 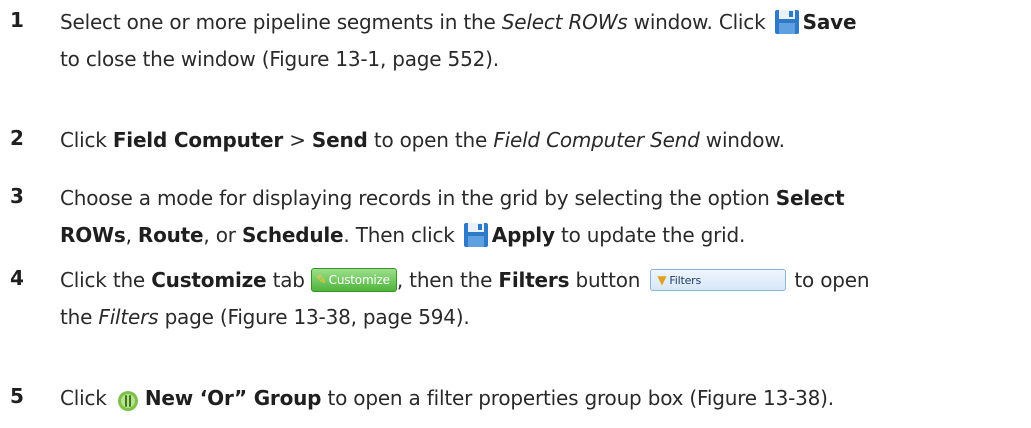 What do you see at coordinates (339, 140) in the screenshot?
I see `menu-send: Send` at bounding box center [339, 140].